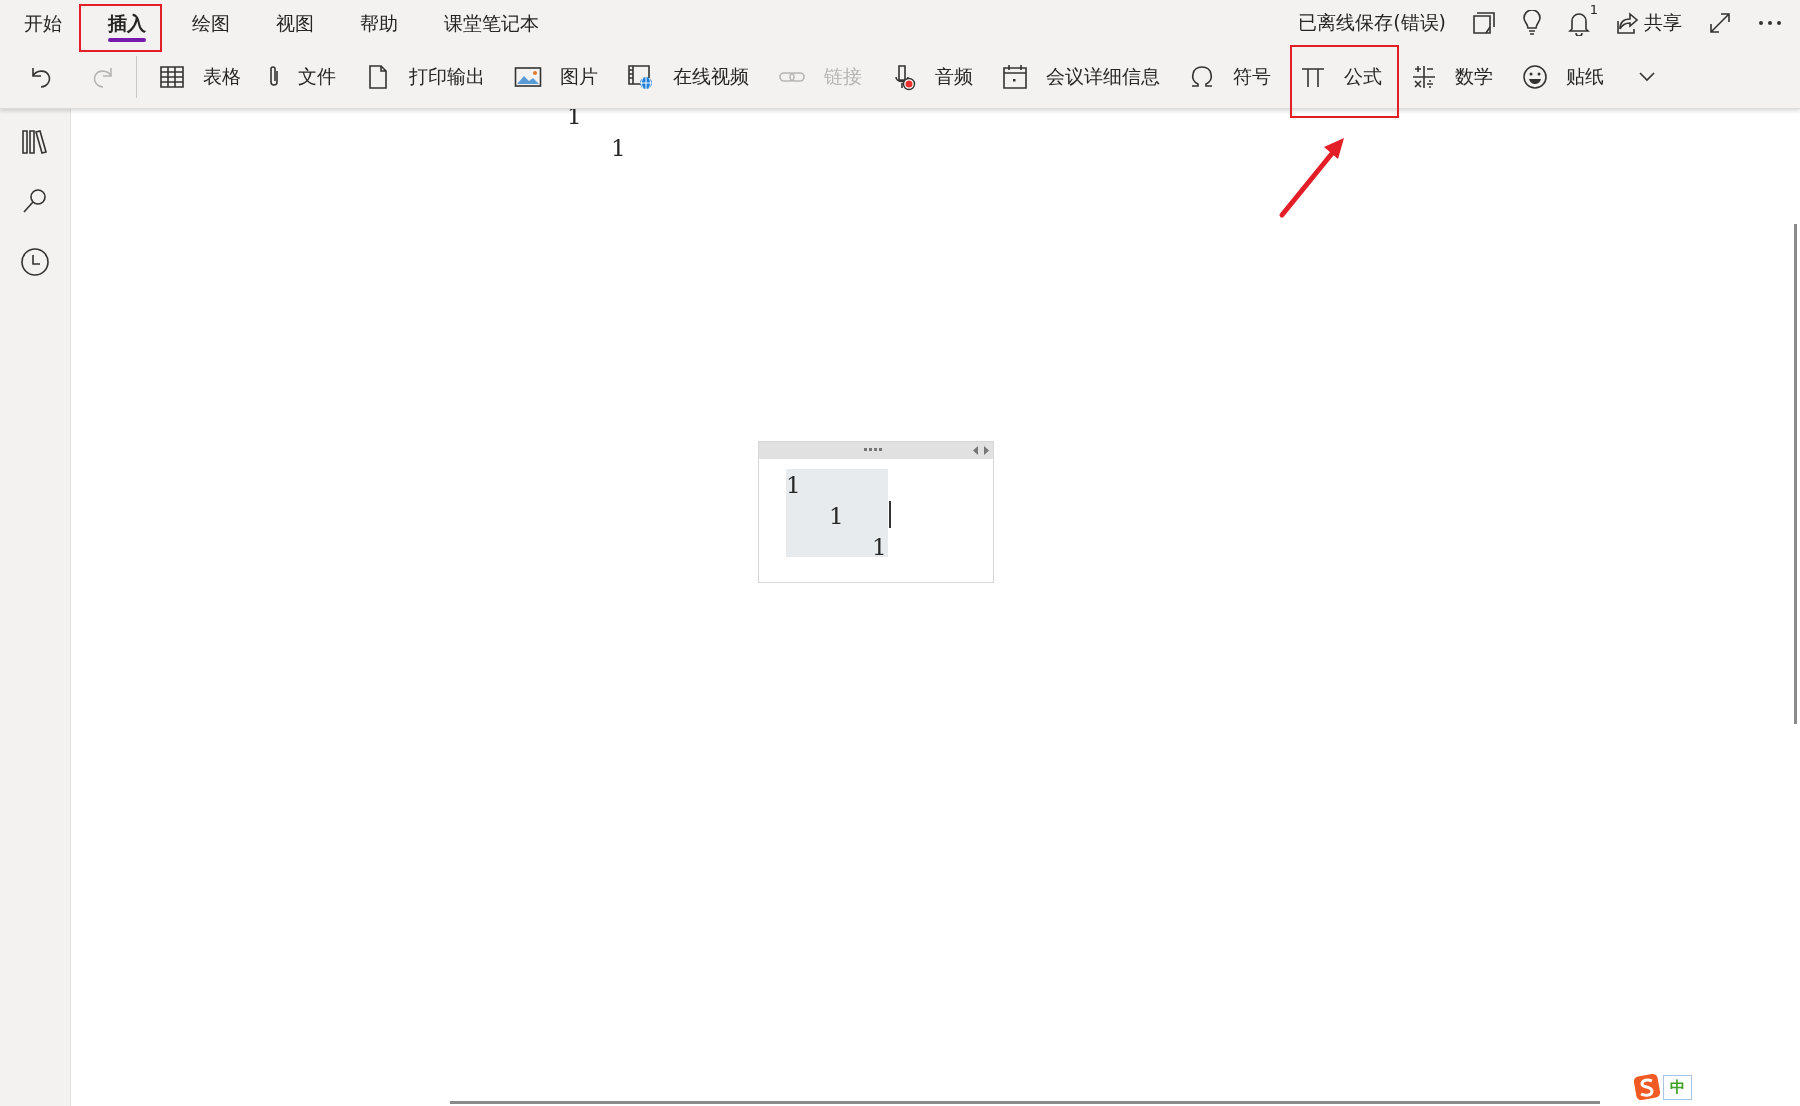 This screenshot has width=1800, height=1106. What do you see at coordinates (1795, 474) in the screenshot?
I see `vertical-scrollbar` at bounding box center [1795, 474].